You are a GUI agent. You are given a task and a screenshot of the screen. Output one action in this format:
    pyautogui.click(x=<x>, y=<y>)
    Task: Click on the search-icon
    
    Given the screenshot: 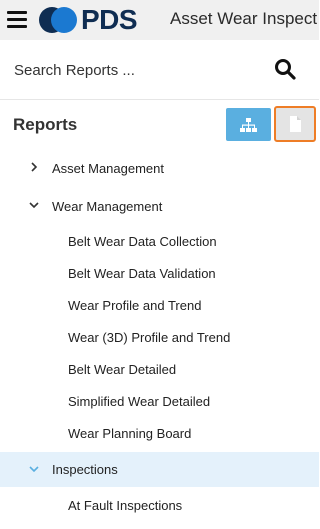 What is the action you would take?
    pyautogui.click(x=285, y=69)
    